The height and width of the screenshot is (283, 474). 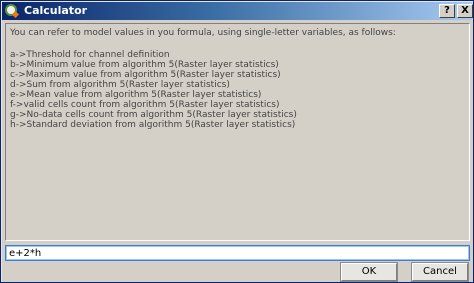 I want to click on window-title: Calculator, so click(x=56, y=10).